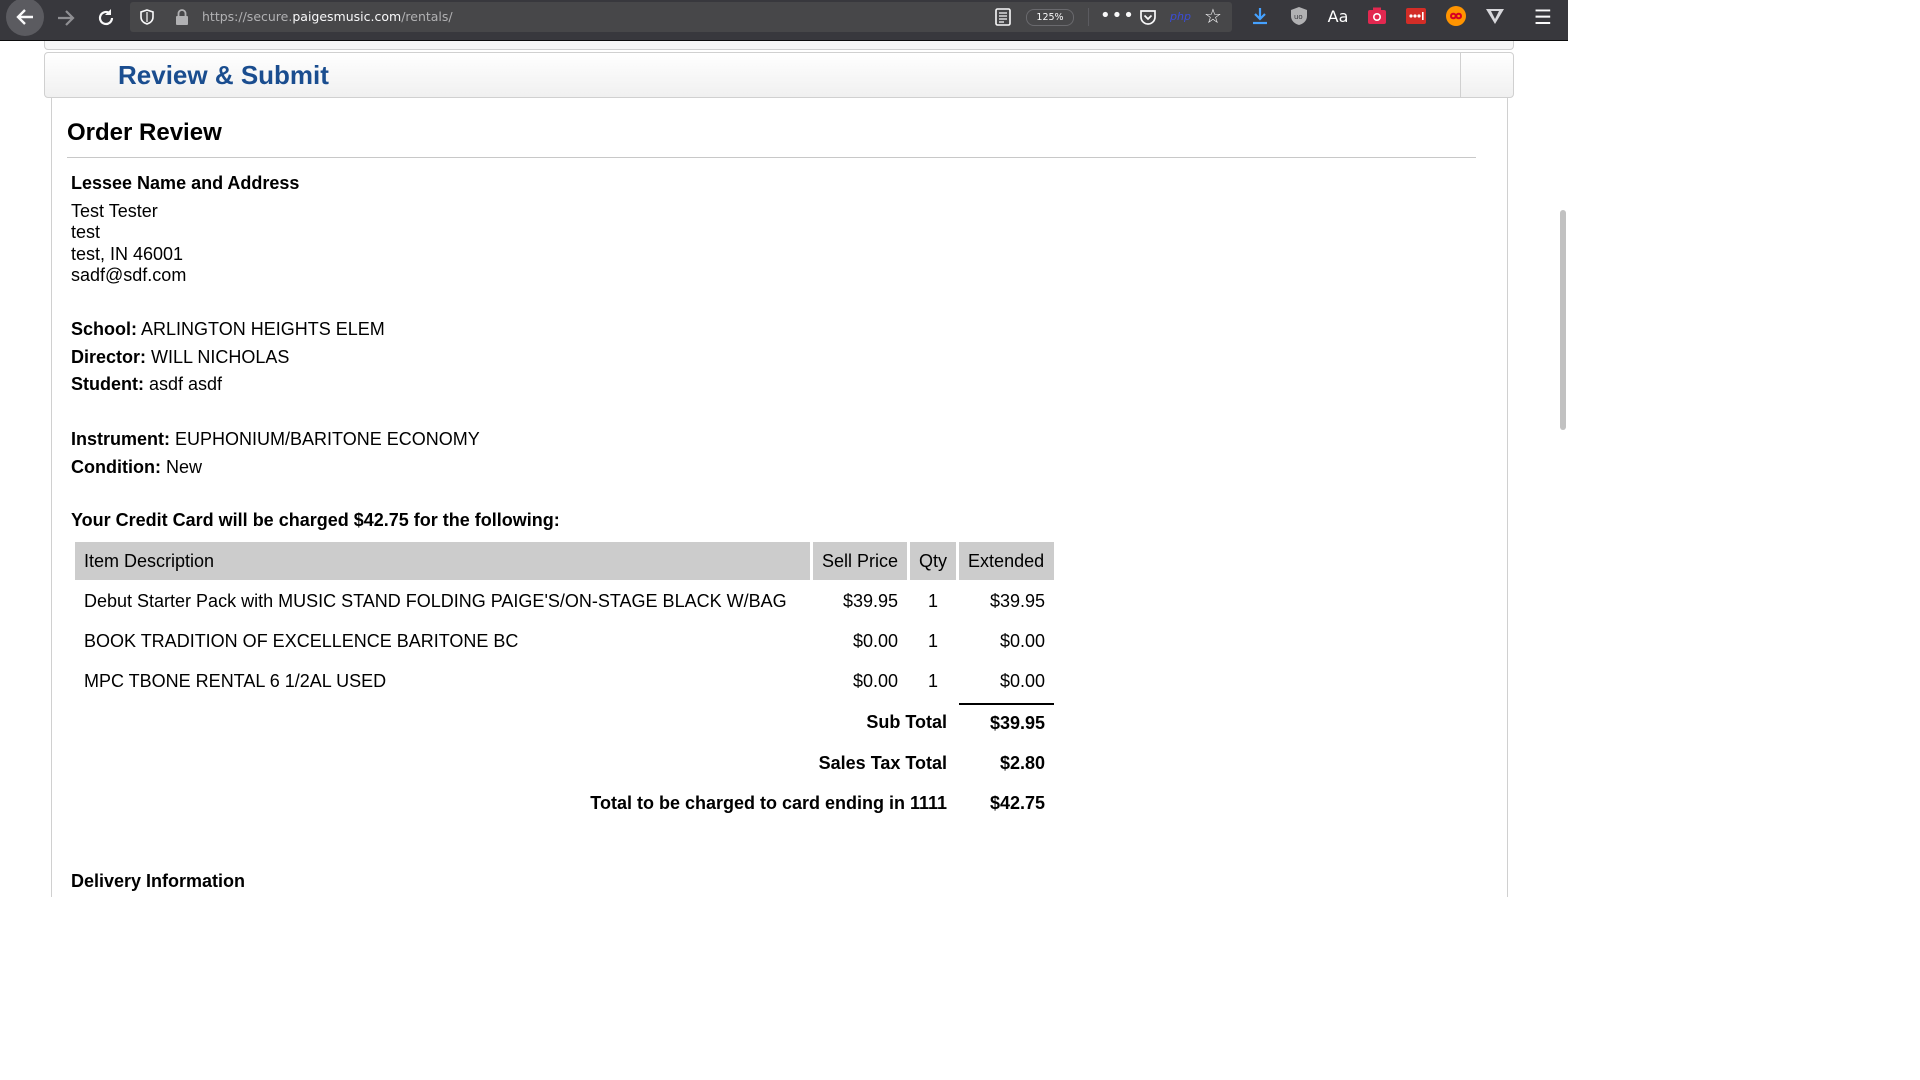  I want to click on zoom-level-badge: 125%, so click(1050, 17).